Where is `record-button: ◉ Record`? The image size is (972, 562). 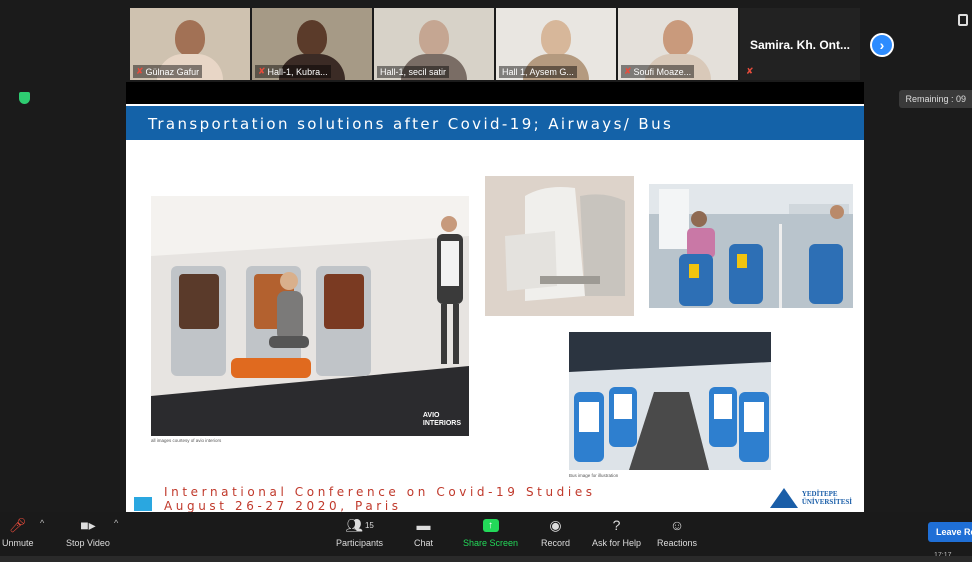 record-button: ◉ Record is located at coordinates (555, 532).